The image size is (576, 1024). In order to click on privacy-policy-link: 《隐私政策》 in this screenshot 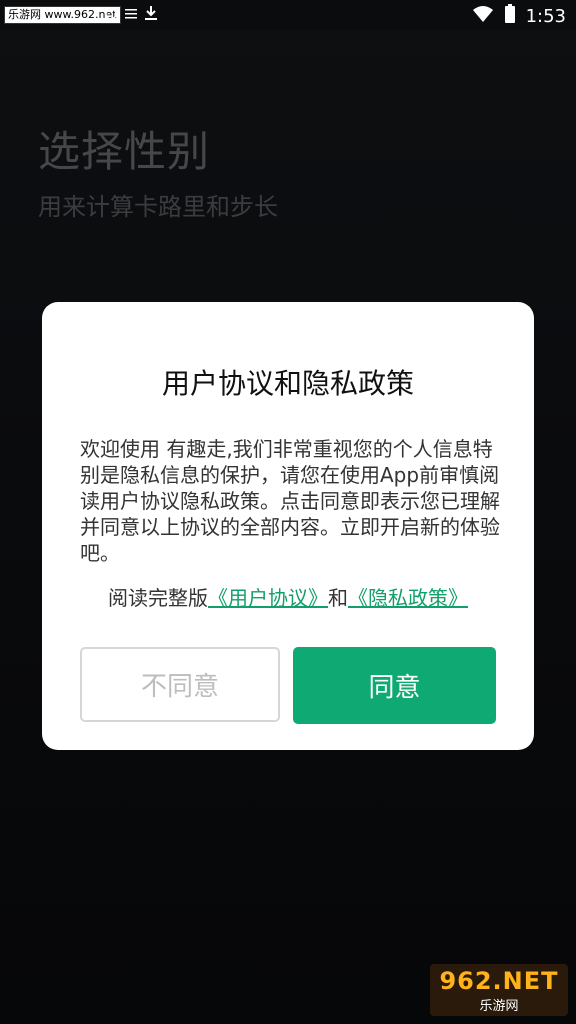, I will do `click(408, 598)`.